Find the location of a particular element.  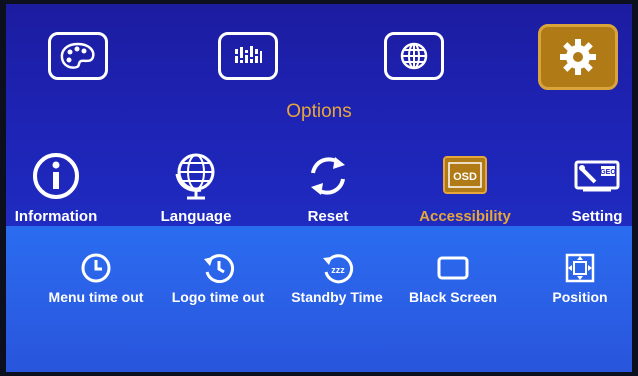

option-accessibility: OSD Accessibility is located at coordinates (465, 187).